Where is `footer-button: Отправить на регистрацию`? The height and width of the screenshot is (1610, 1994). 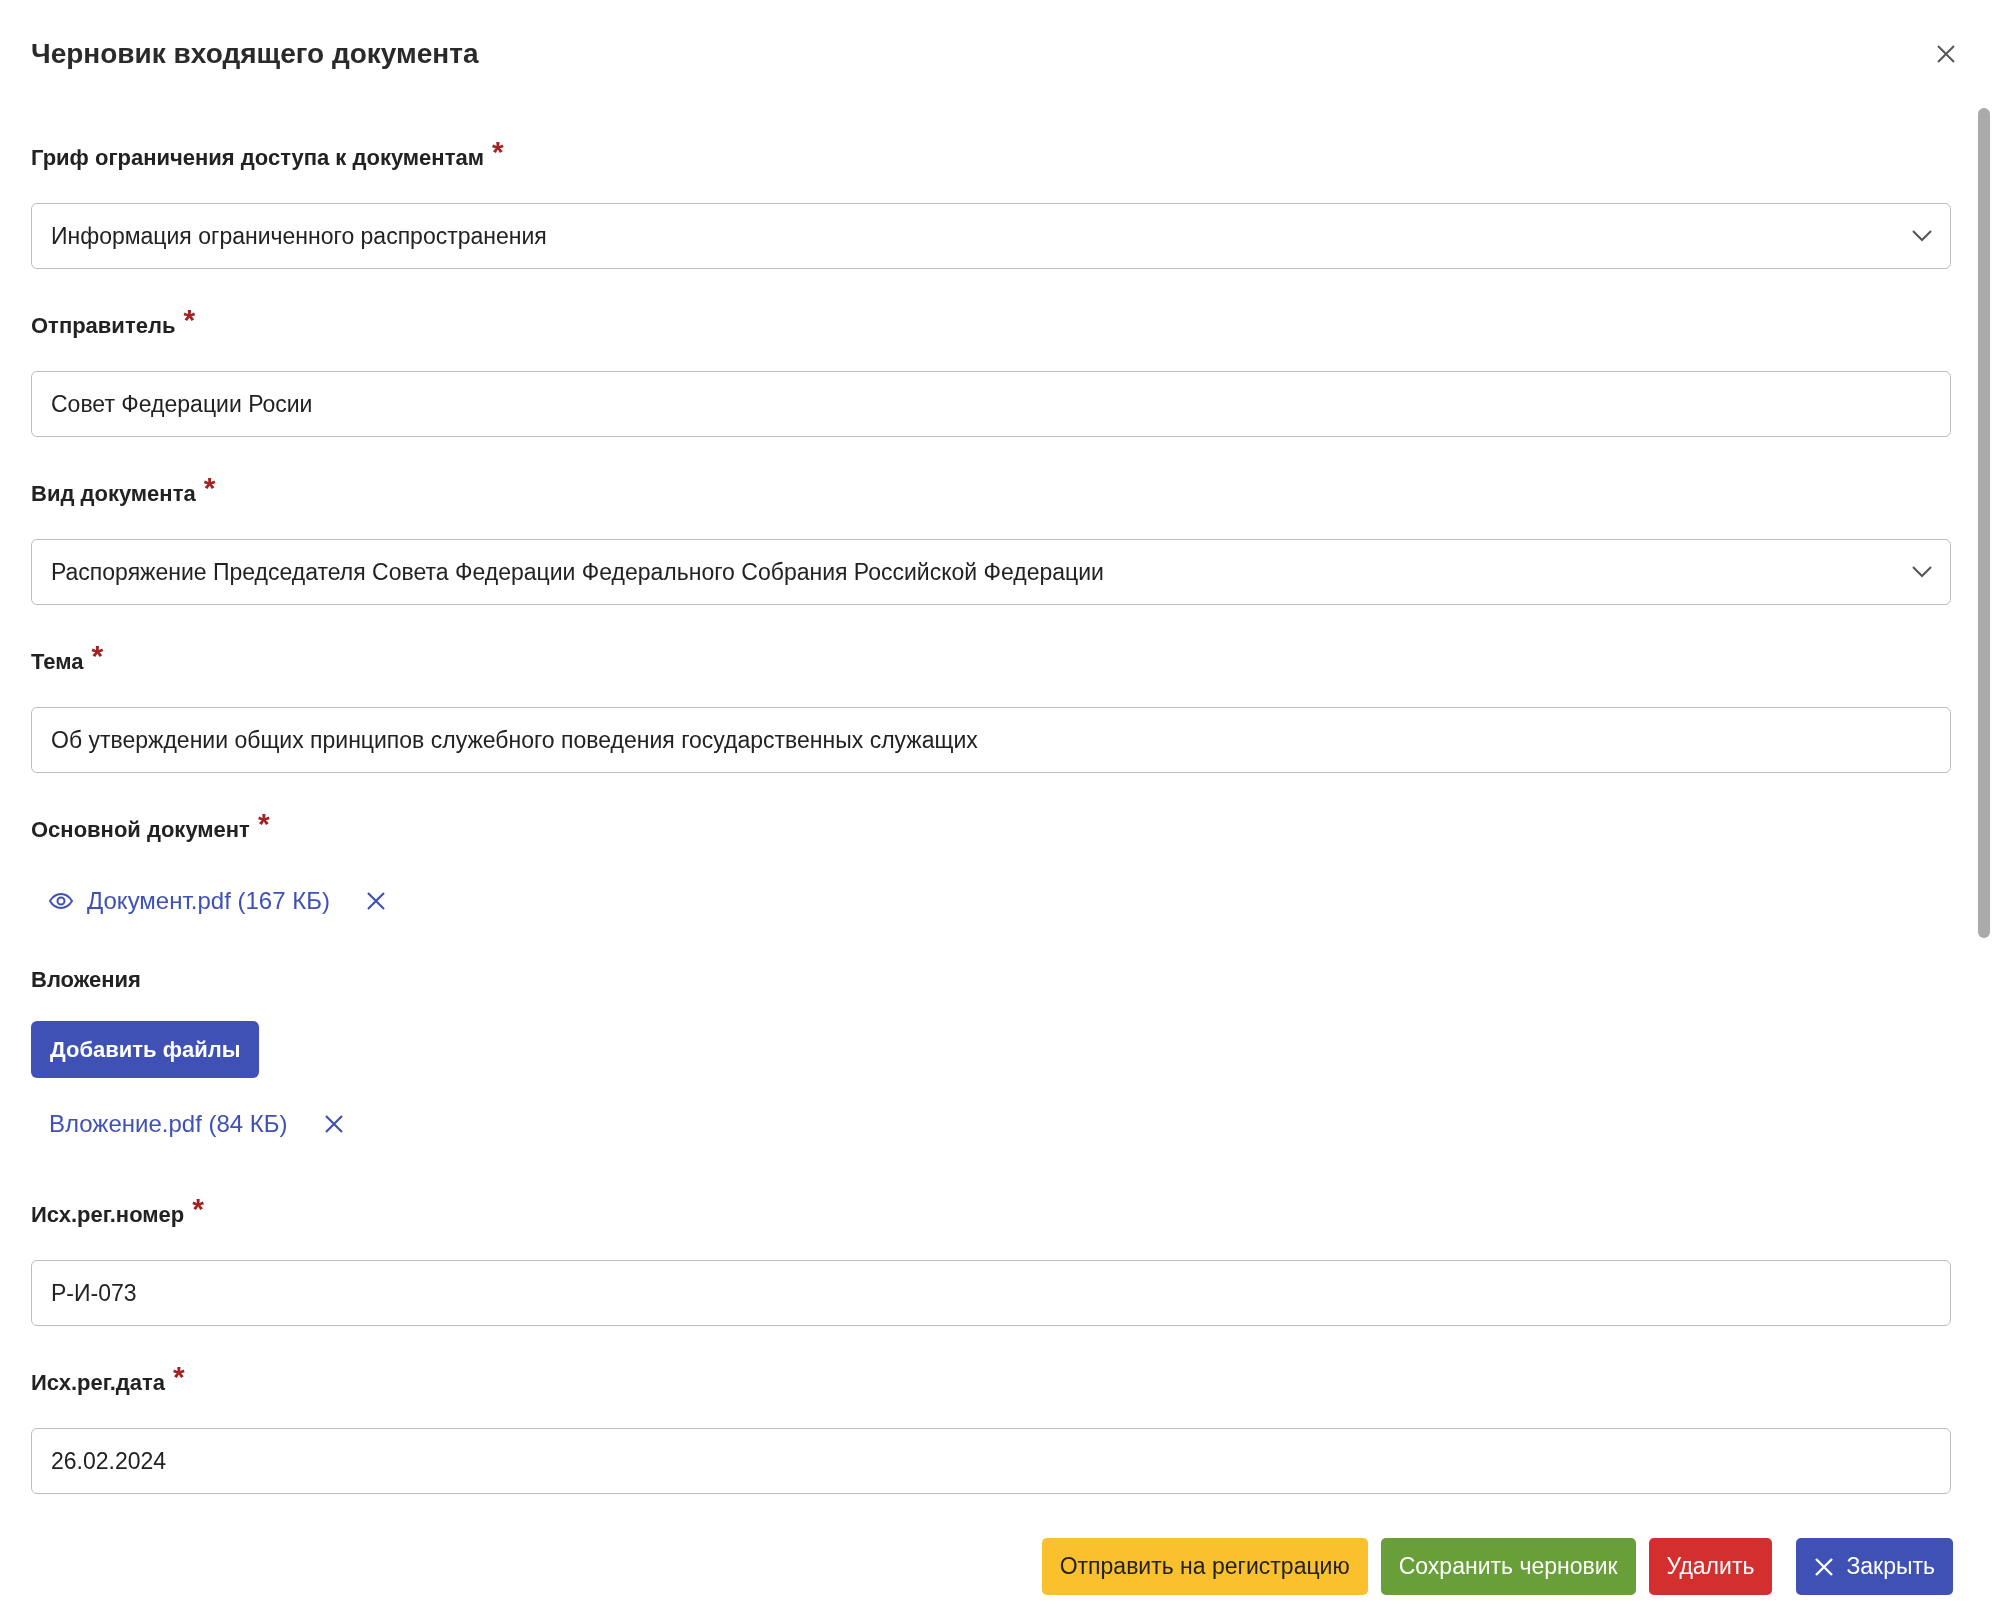 footer-button: Отправить на регистрацию is located at coordinates (1204, 1566).